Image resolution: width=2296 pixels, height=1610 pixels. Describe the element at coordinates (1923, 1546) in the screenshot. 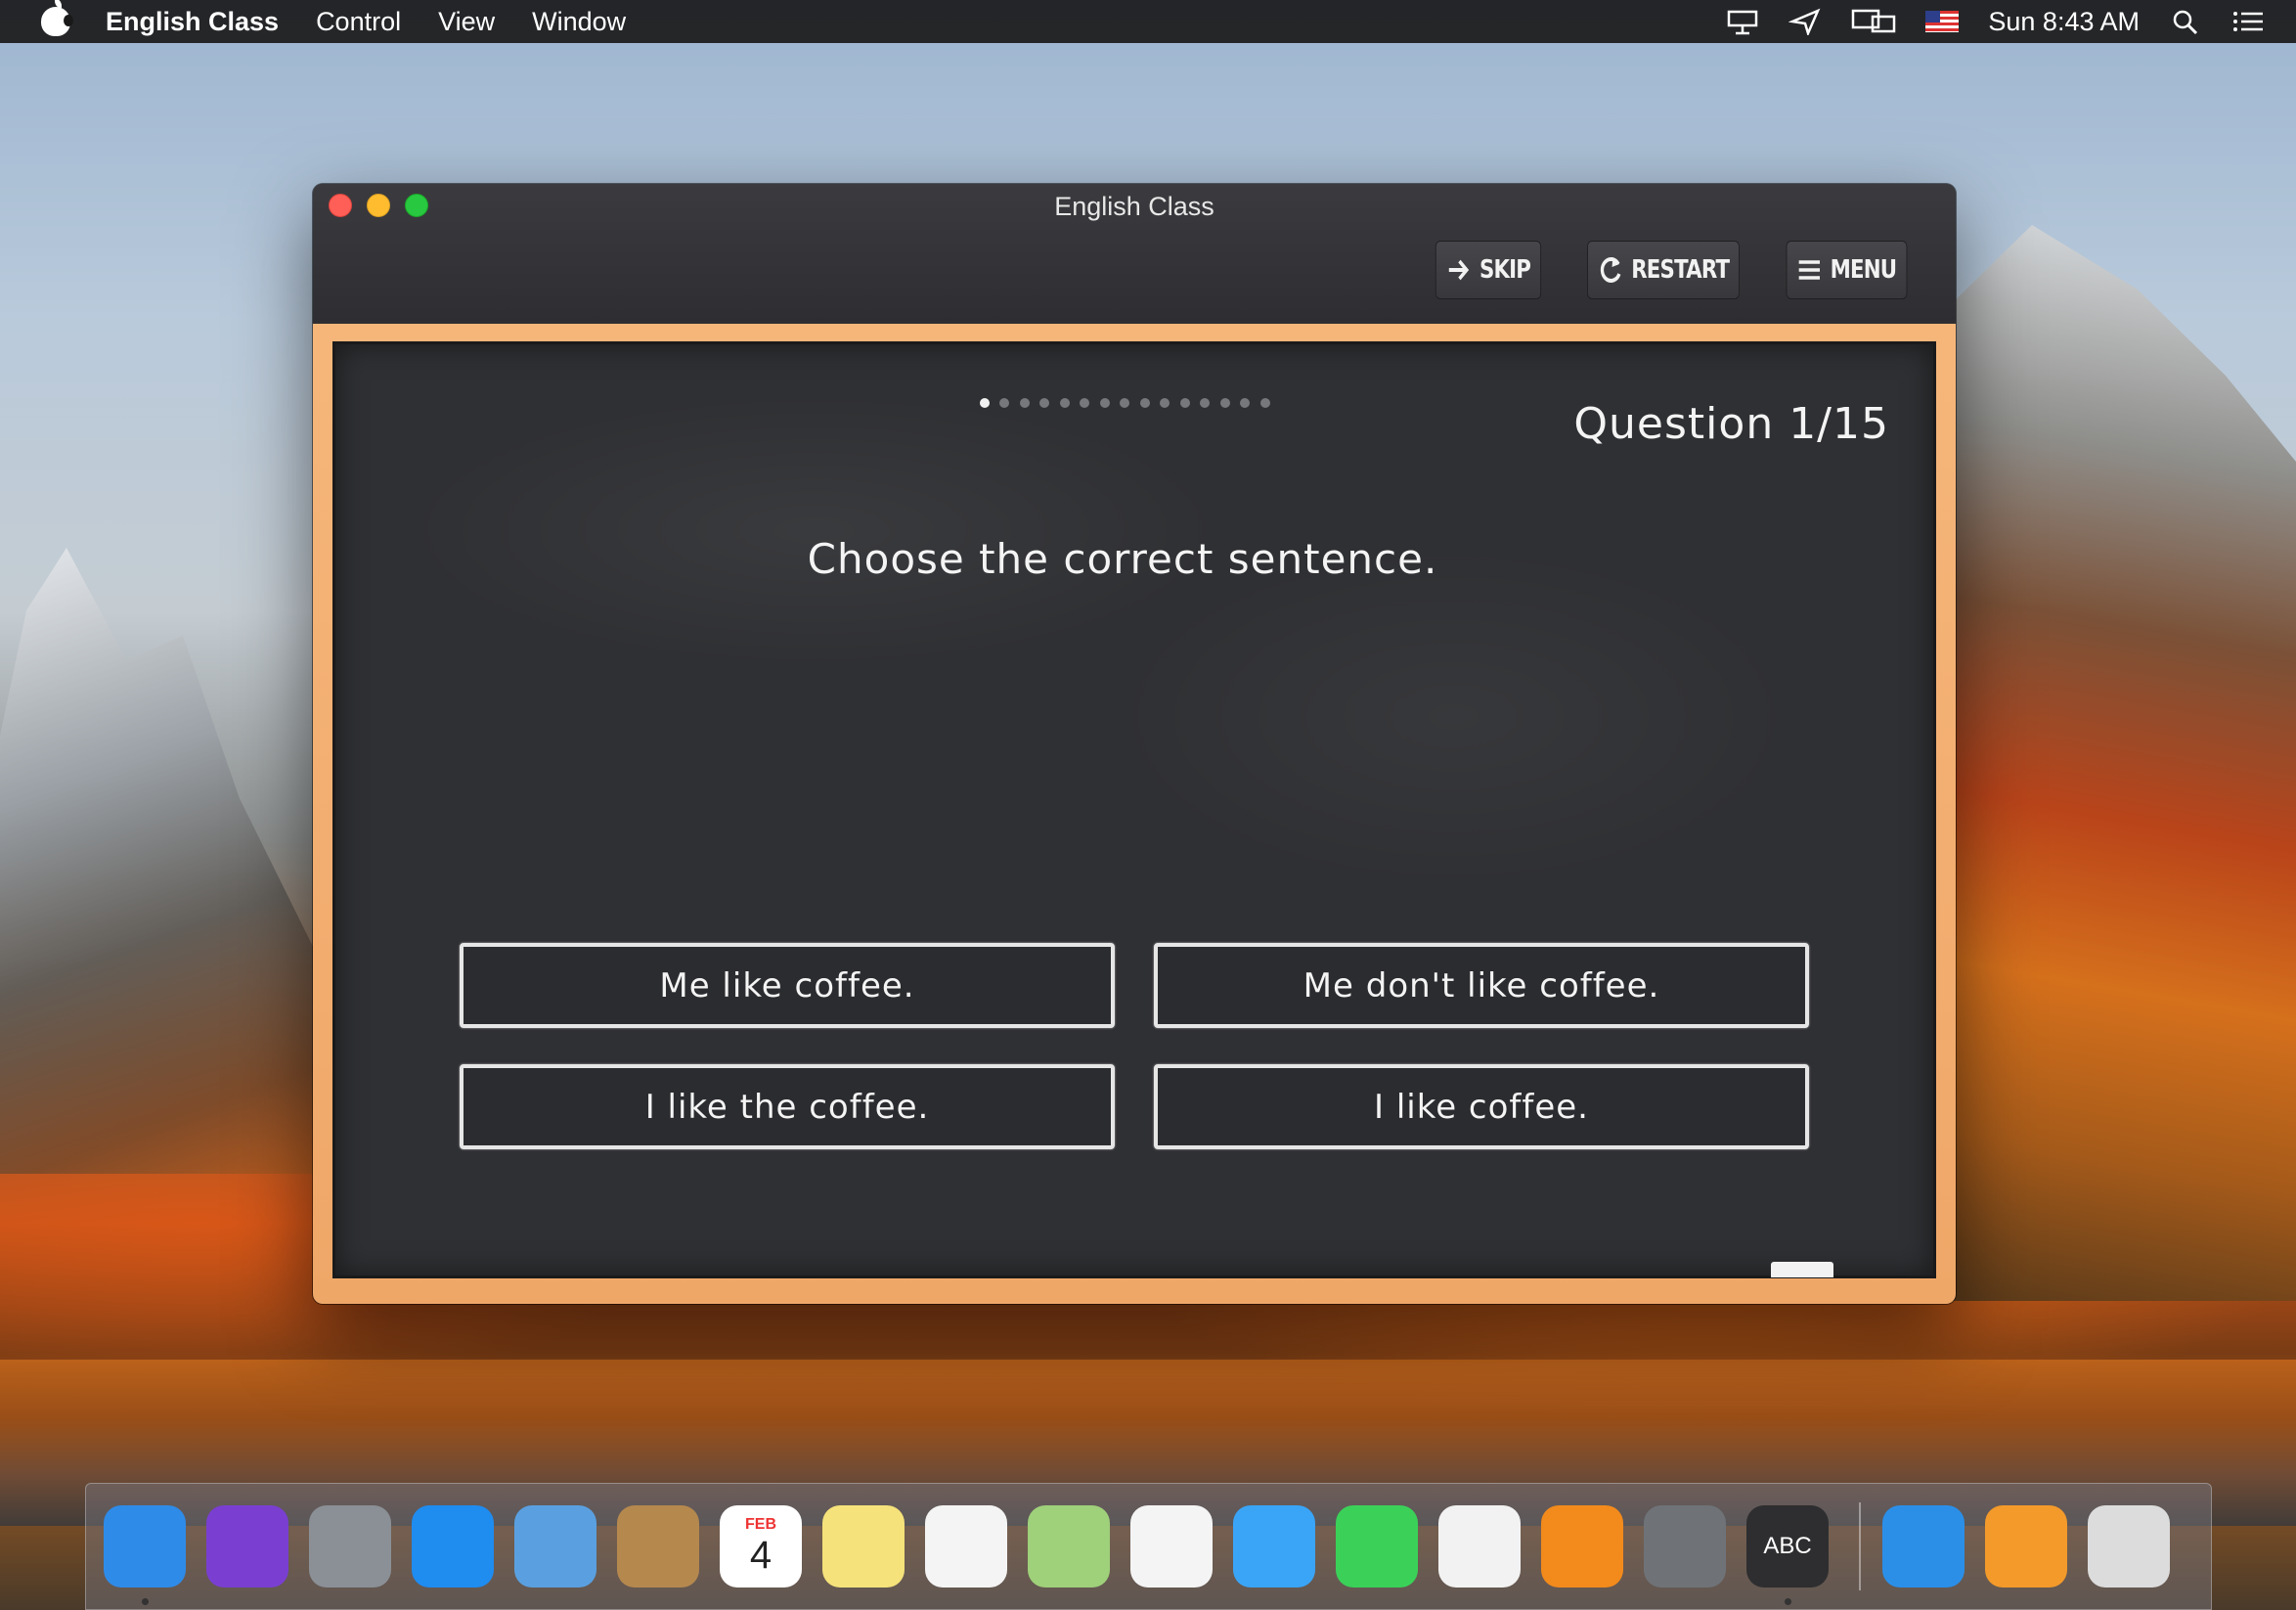

I see `reeder-icon` at that location.